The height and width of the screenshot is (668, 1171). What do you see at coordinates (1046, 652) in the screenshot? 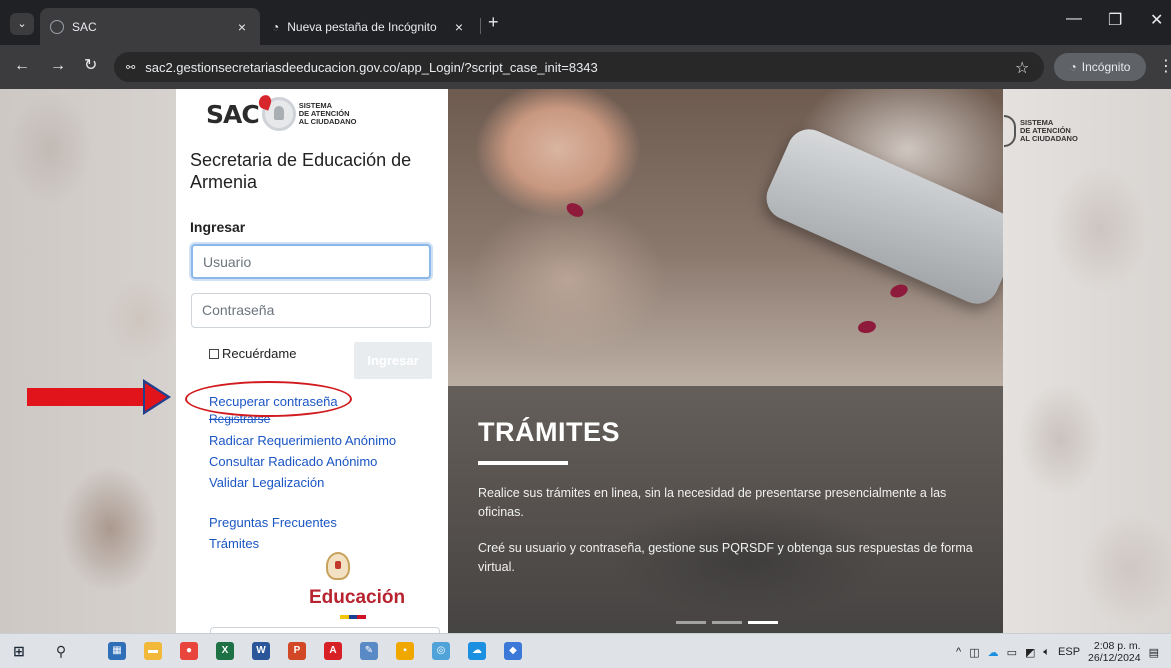
I see `volume-icon: 🔈︎` at bounding box center [1046, 652].